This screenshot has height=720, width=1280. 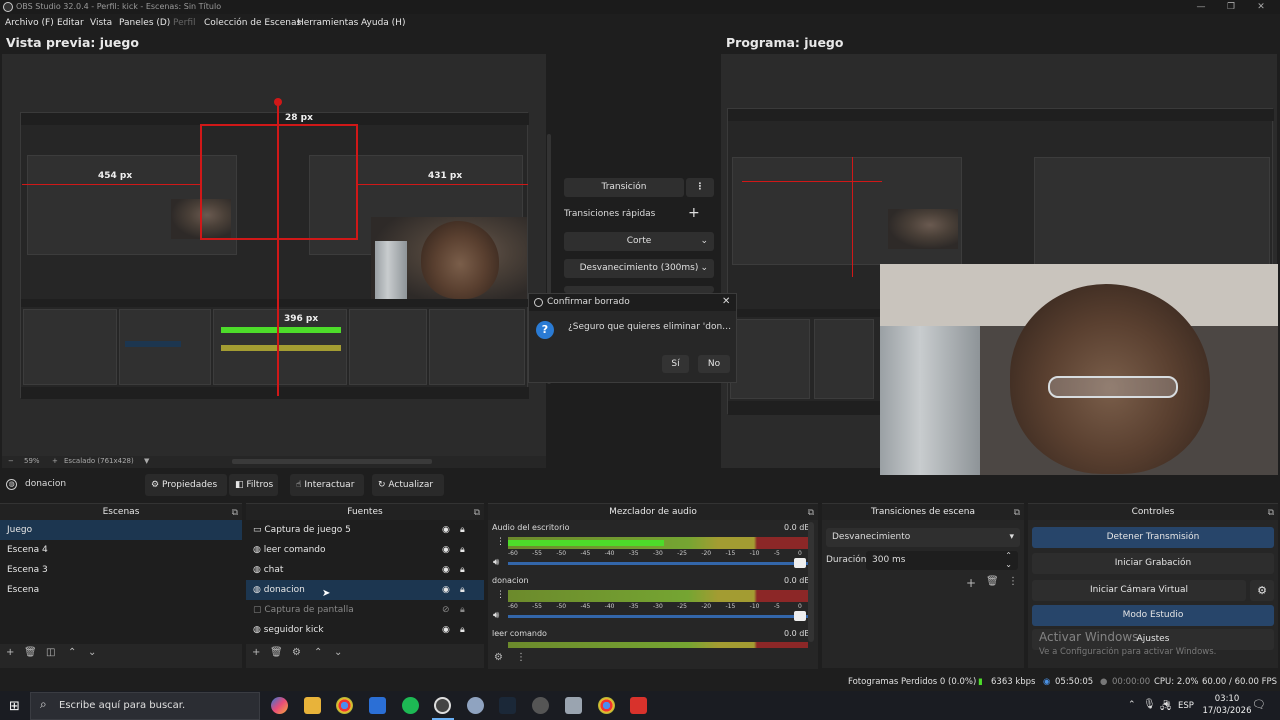 What do you see at coordinates (1227, 699) in the screenshot?
I see `clock-time: 03:10` at bounding box center [1227, 699].